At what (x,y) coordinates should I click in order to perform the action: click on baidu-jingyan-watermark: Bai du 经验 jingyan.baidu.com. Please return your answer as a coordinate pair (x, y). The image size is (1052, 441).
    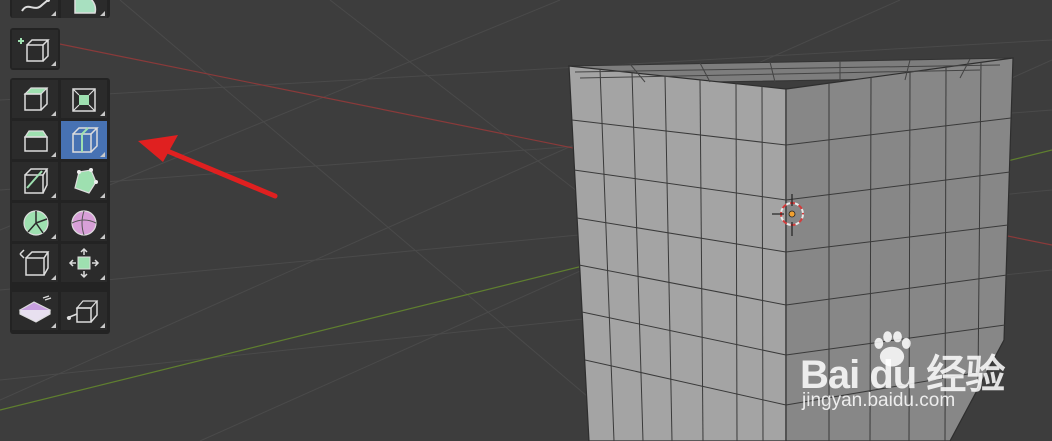
    Looking at the image, I should click on (902, 375).